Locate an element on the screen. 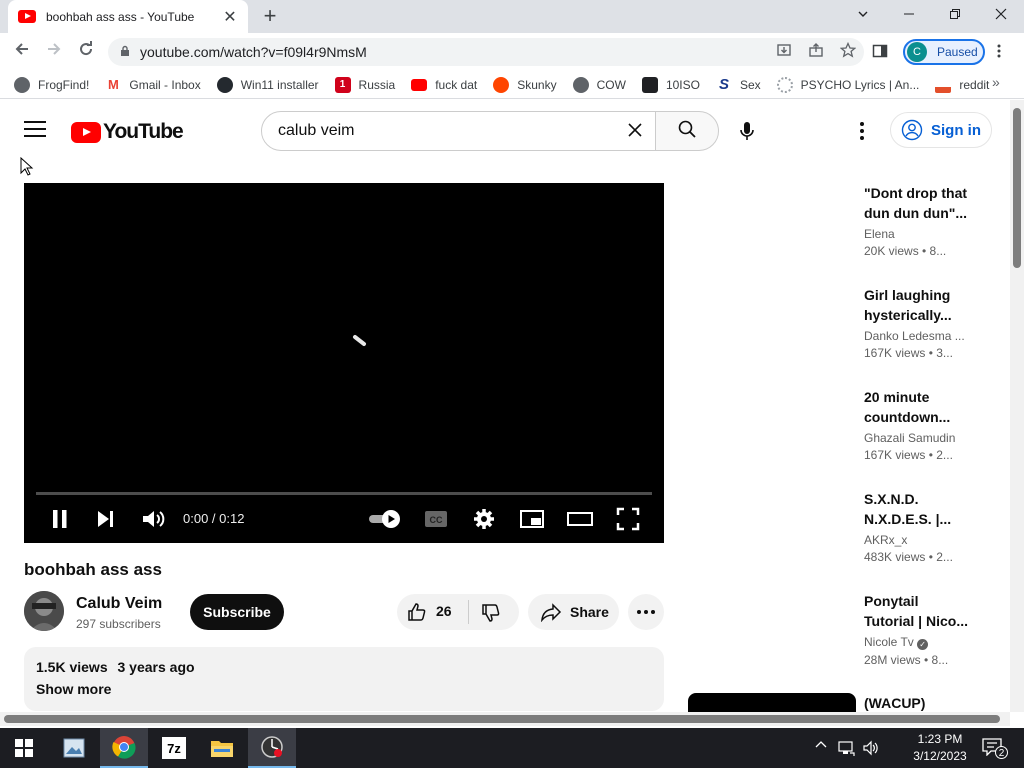  youtube-logo: YouTube is located at coordinates (127, 132).